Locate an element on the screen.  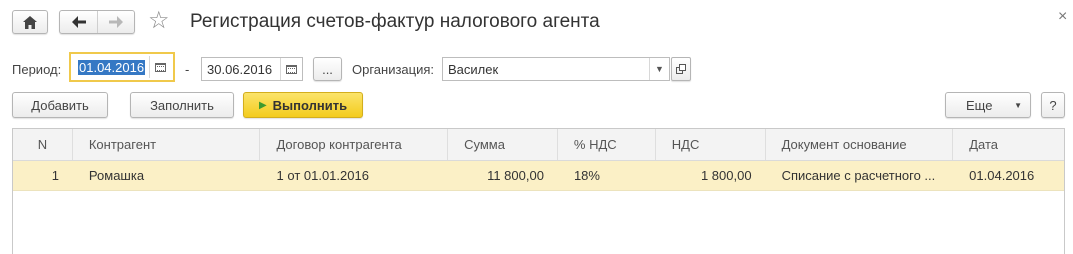
org-dropdown-button: ▼ is located at coordinates (659, 69).